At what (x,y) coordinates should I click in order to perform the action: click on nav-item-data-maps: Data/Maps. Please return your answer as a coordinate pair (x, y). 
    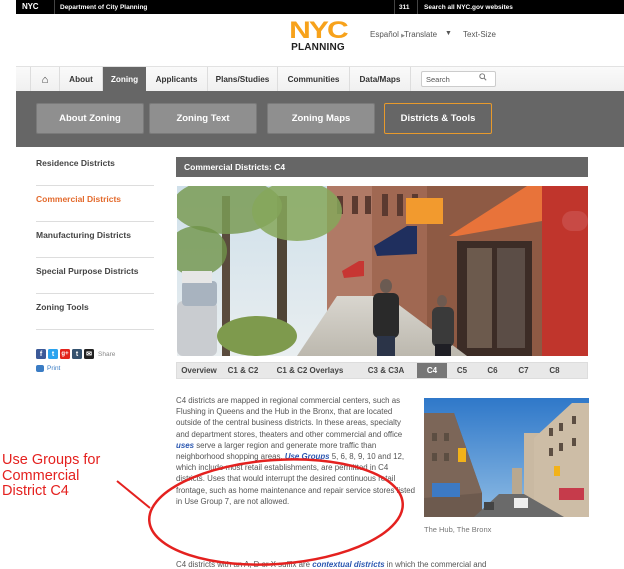
    Looking at the image, I should click on (380, 79).